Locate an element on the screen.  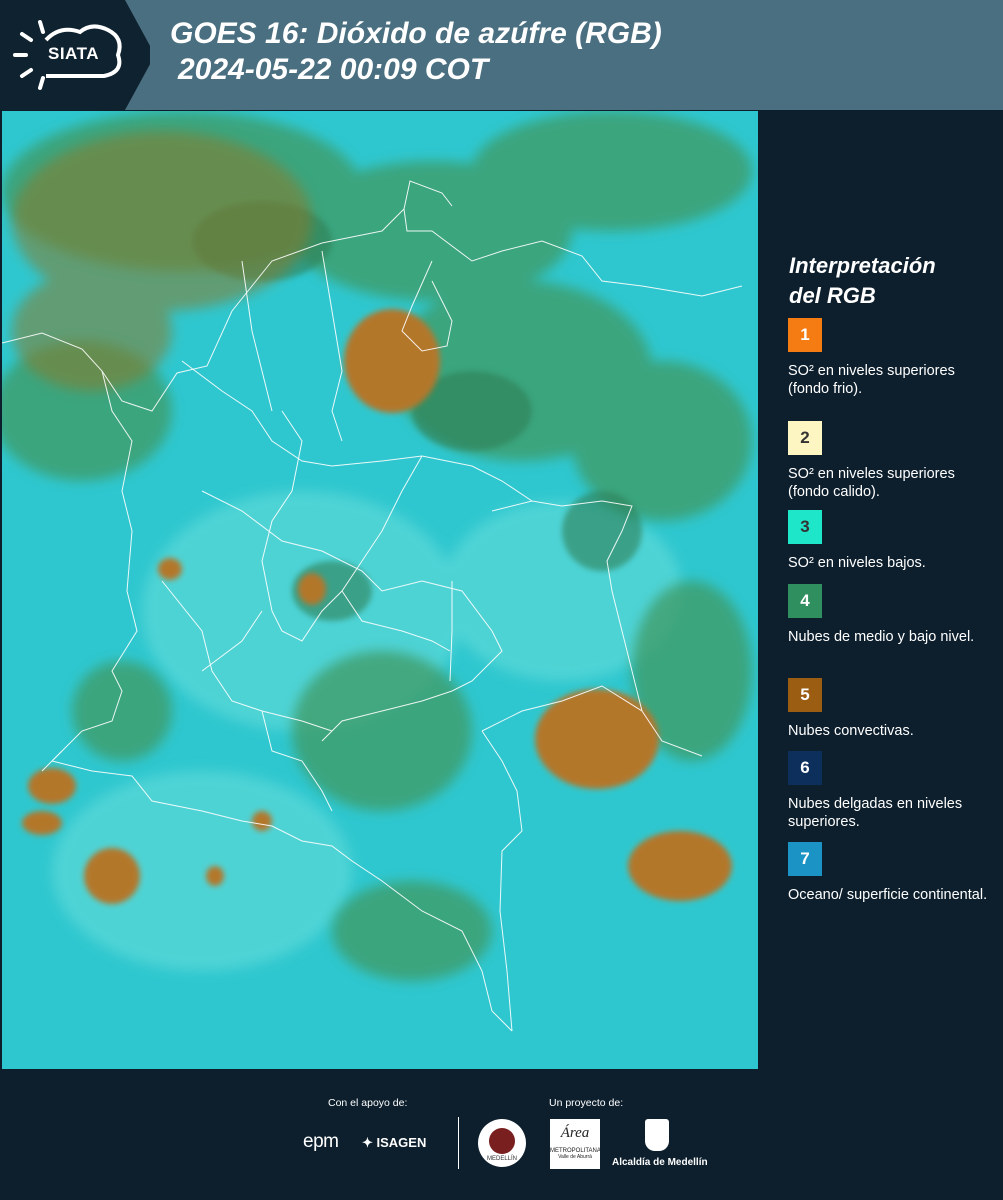
legend-description: Nubes de medio y bajo nivel. is located at coordinates (881, 637).